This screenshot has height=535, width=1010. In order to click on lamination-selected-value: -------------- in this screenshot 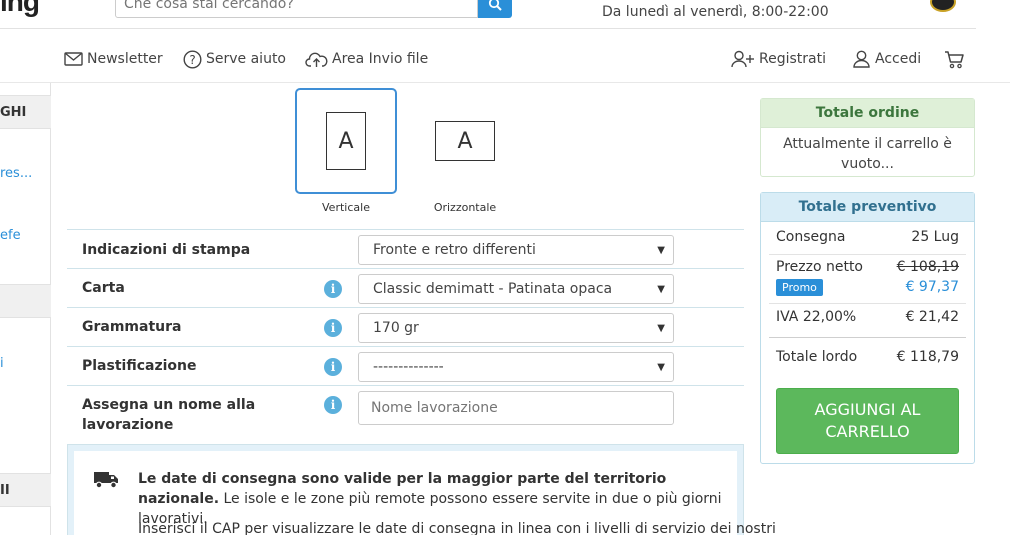, I will do `click(408, 367)`.